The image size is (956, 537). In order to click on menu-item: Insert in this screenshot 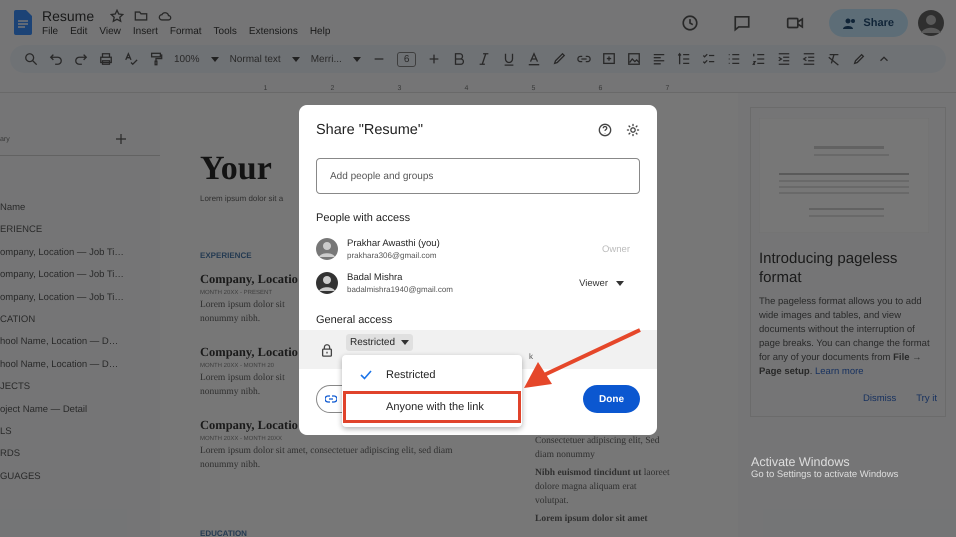, I will do `click(145, 31)`.